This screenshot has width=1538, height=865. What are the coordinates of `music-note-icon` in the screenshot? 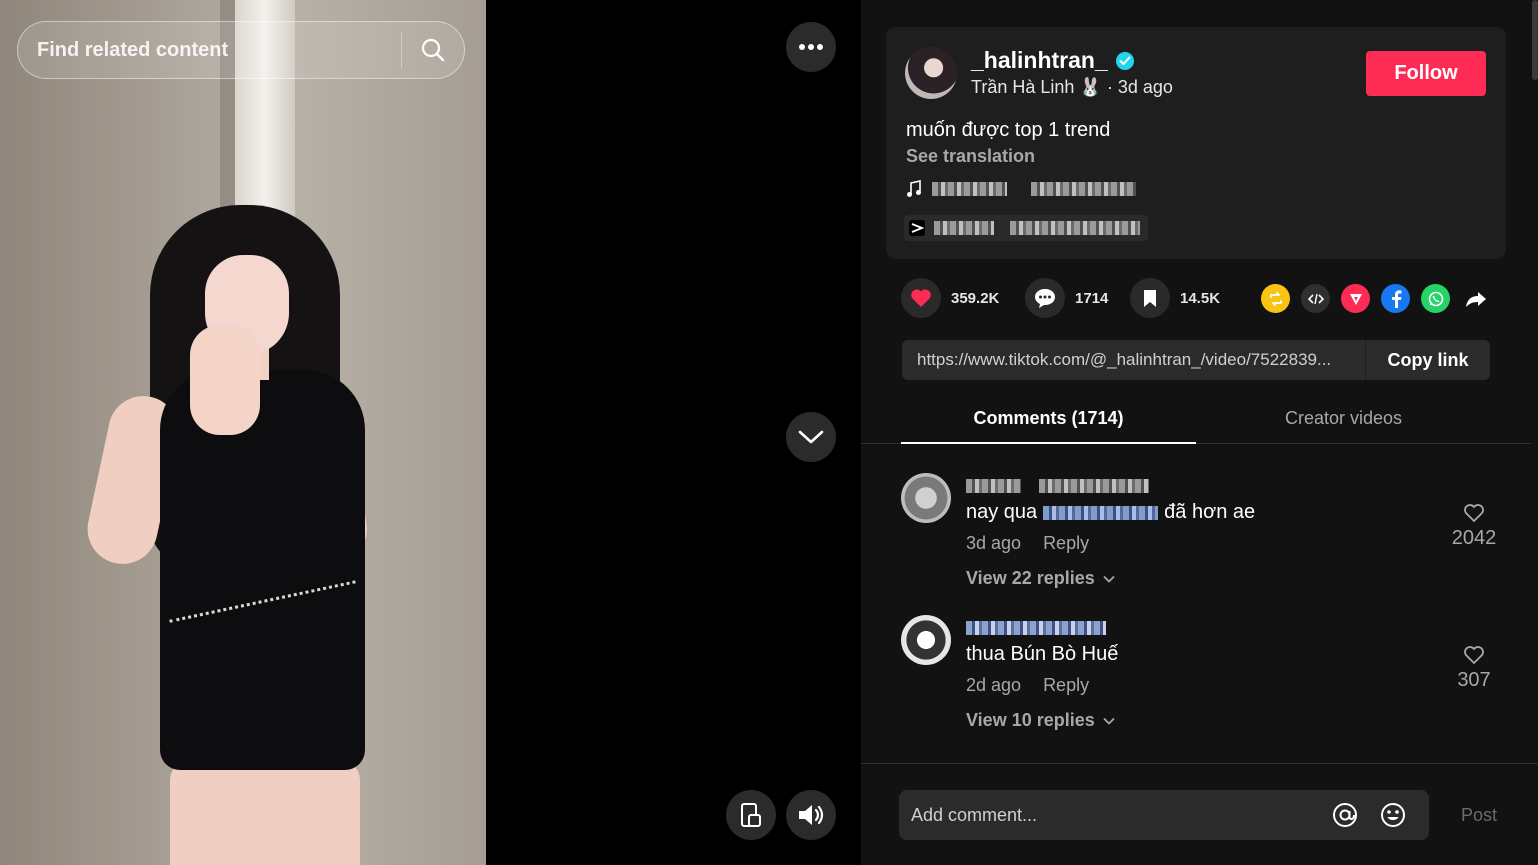 It's located at (914, 188).